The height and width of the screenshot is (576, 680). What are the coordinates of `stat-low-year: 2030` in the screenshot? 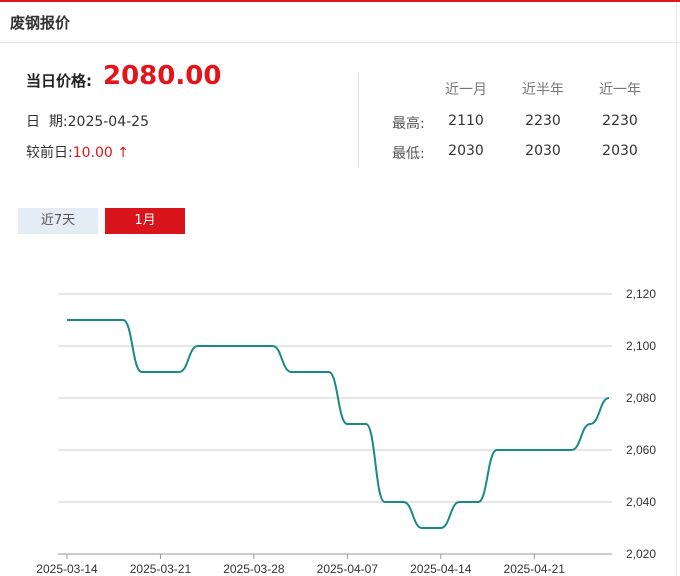 It's located at (620, 151).